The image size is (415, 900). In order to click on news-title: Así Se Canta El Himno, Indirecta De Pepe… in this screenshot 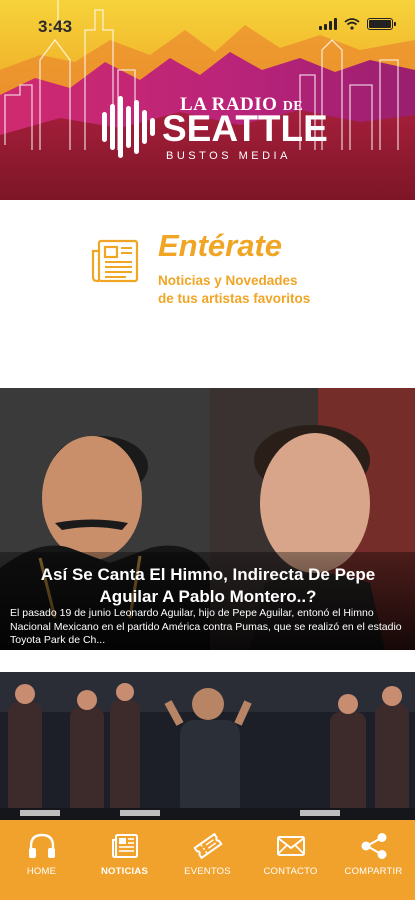, I will do `click(208, 586)`.